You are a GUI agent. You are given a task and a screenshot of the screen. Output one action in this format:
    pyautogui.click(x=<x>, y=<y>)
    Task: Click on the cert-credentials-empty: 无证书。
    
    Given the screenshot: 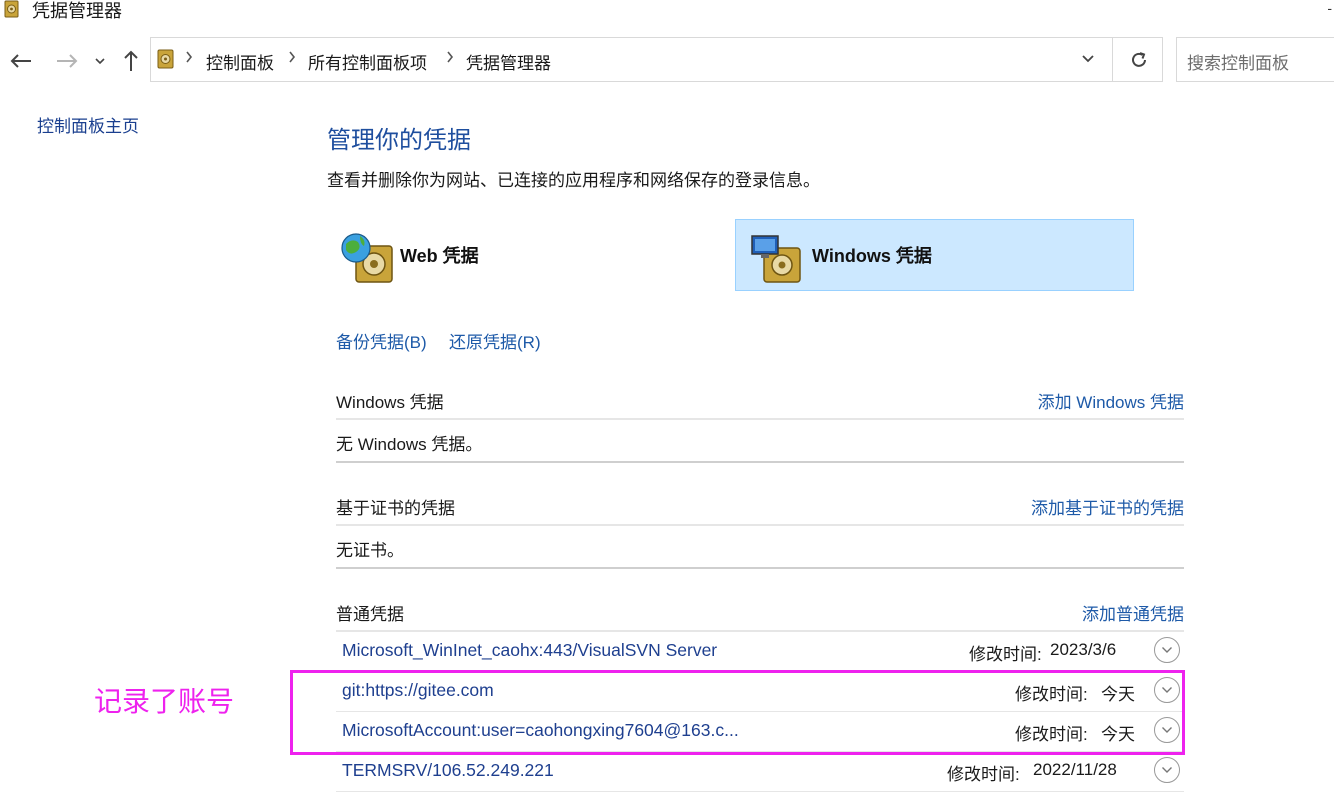 What is the action you would take?
    pyautogui.click(x=760, y=548)
    